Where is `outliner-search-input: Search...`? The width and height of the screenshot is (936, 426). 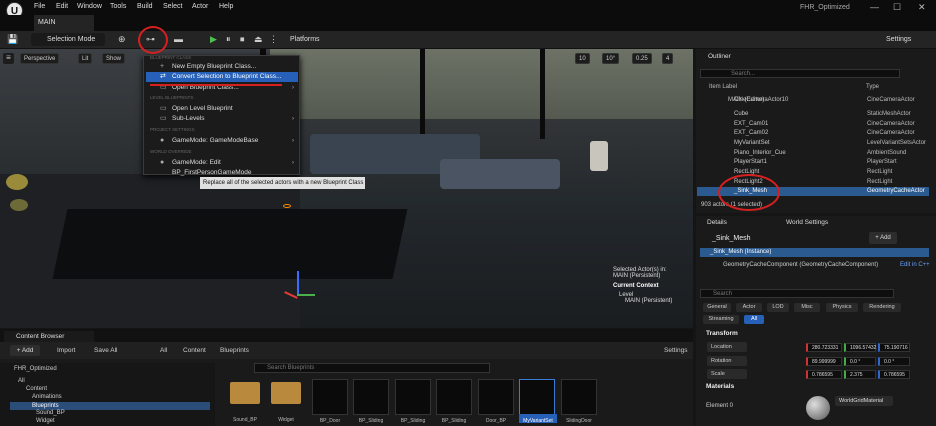
outliner-search-input: Search... is located at coordinates (800, 73).